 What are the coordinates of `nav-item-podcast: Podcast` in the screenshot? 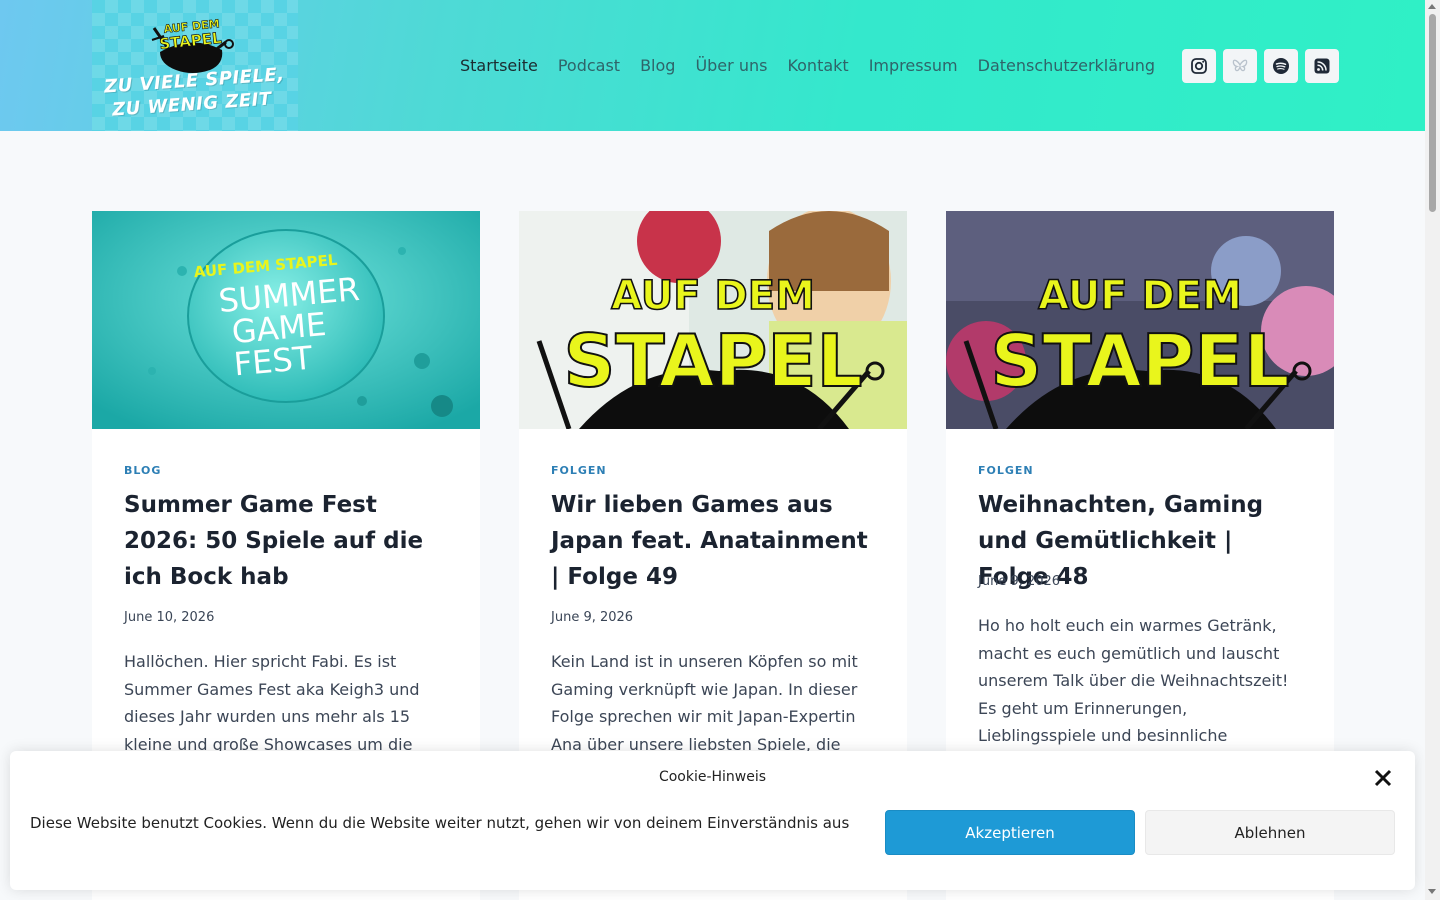 It's located at (589, 66).